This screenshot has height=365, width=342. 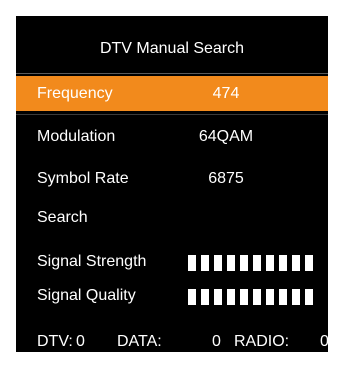 What do you see at coordinates (262, 341) in the screenshot?
I see `radio-count-label: RADIO:` at bounding box center [262, 341].